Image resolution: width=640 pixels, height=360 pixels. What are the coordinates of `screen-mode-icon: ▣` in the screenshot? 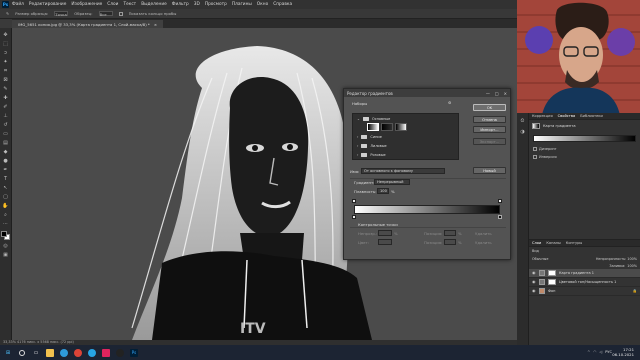 It's located at (5, 254).